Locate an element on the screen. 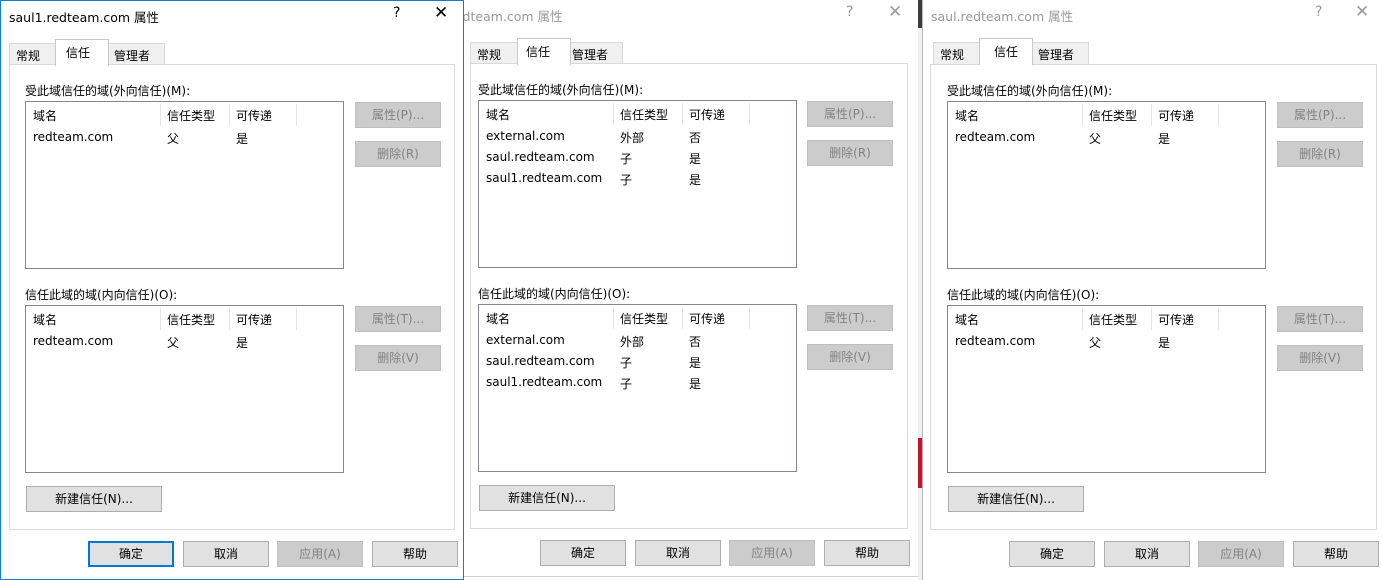 The width and height of the screenshot is (1382, 580). title-bar: redteam.com 属性 ? ✕ is located at coordinates (691, 14).